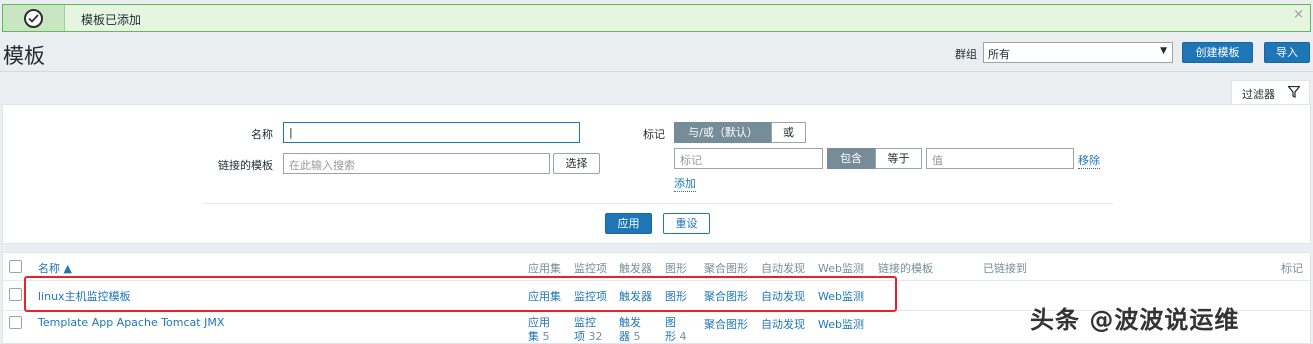 The width and height of the screenshot is (1313, 344). I want to click on column-header-graphs: 图形, so click(676, 268).